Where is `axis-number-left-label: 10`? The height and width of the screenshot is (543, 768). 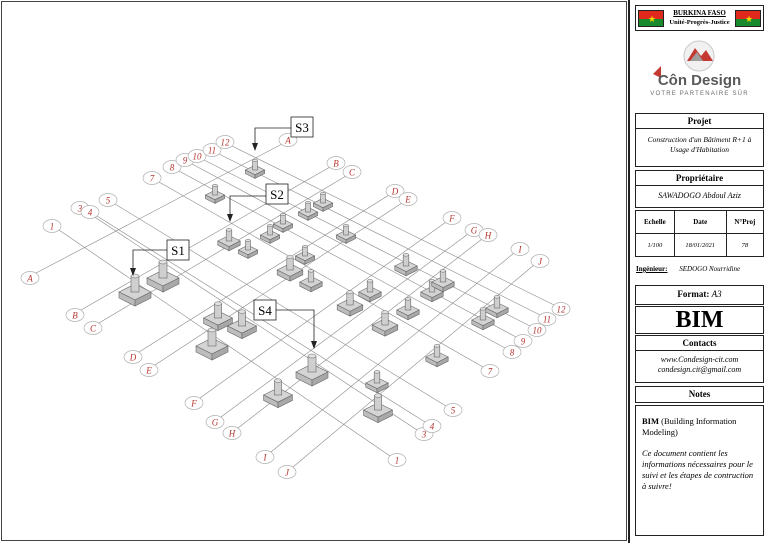 axis-number-left-label: 10 is located at coordinates (198, 157).